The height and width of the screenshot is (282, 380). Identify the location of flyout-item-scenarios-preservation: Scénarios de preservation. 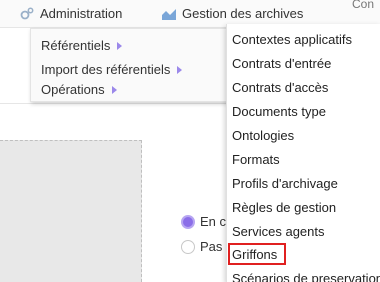
(306, 276).